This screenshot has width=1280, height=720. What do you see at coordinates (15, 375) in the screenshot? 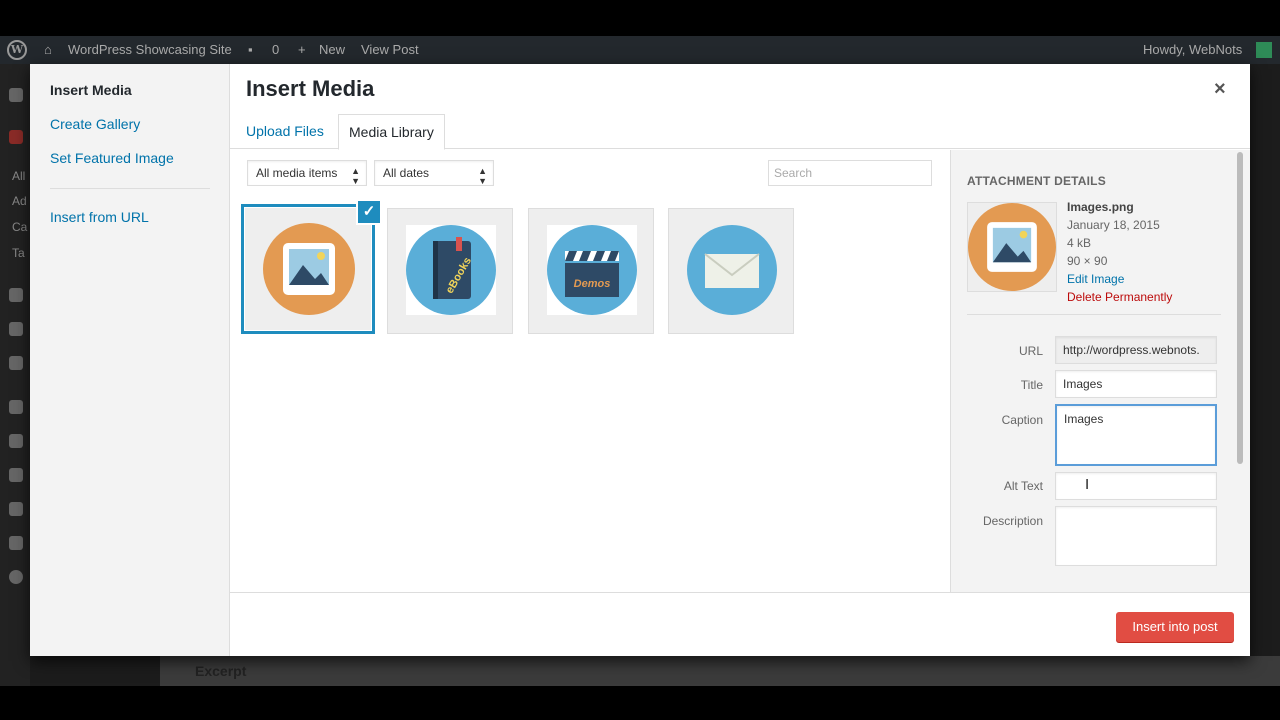
I see `admin-side-menu: All Ad Ca Ta` at bounding box center [15, 375].